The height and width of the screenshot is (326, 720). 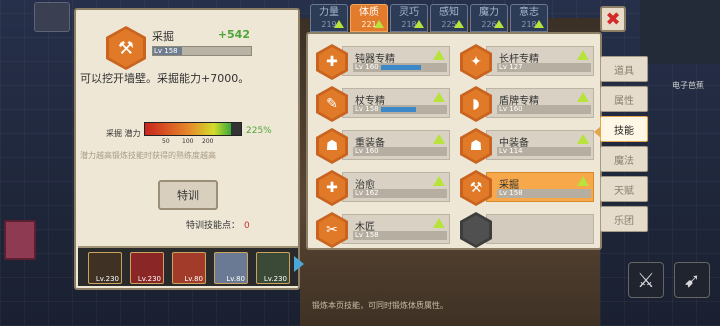 I want to click on skill-card: 重装备 Lv 160 ☗, so click(x=383, y=146).